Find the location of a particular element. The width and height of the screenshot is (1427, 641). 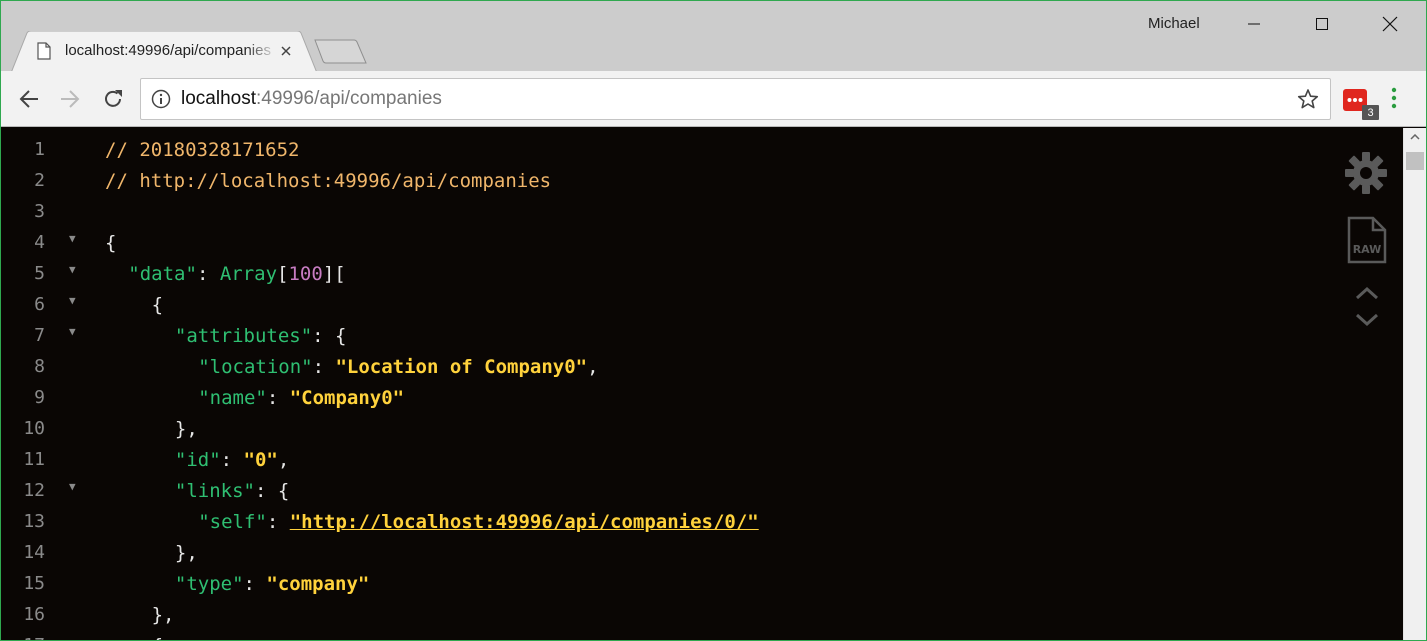

code-line: 16}, is located at coordinates (671, 614).